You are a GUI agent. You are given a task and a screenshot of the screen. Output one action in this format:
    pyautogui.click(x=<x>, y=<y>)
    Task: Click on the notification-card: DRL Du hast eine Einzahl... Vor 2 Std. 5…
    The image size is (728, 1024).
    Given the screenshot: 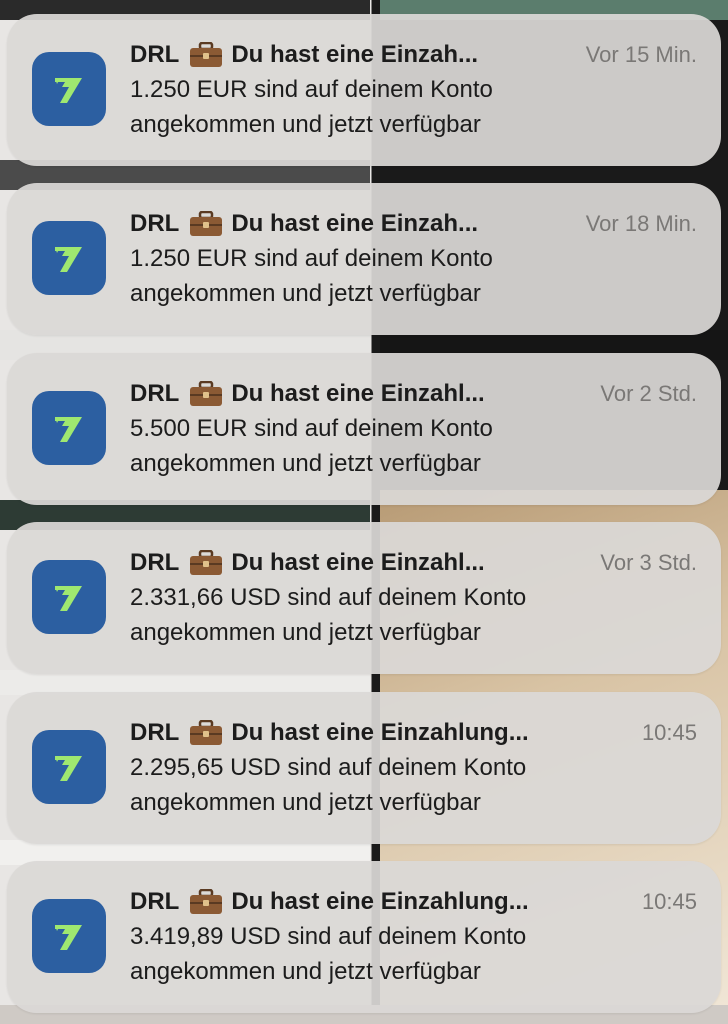 What is the action you would take?
    pyautogui.click(x=364, y=429)
    